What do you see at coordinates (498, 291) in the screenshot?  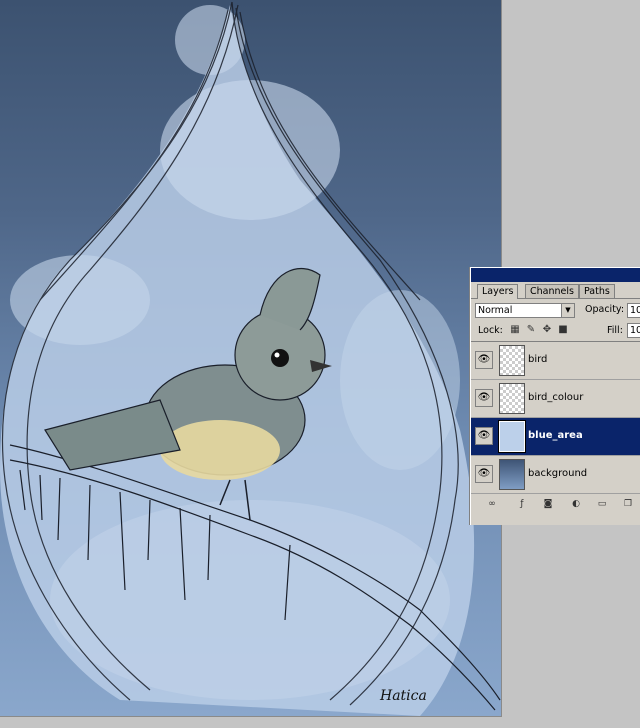 I see `tab-layers: Layers` at bounding box center [498, 291].